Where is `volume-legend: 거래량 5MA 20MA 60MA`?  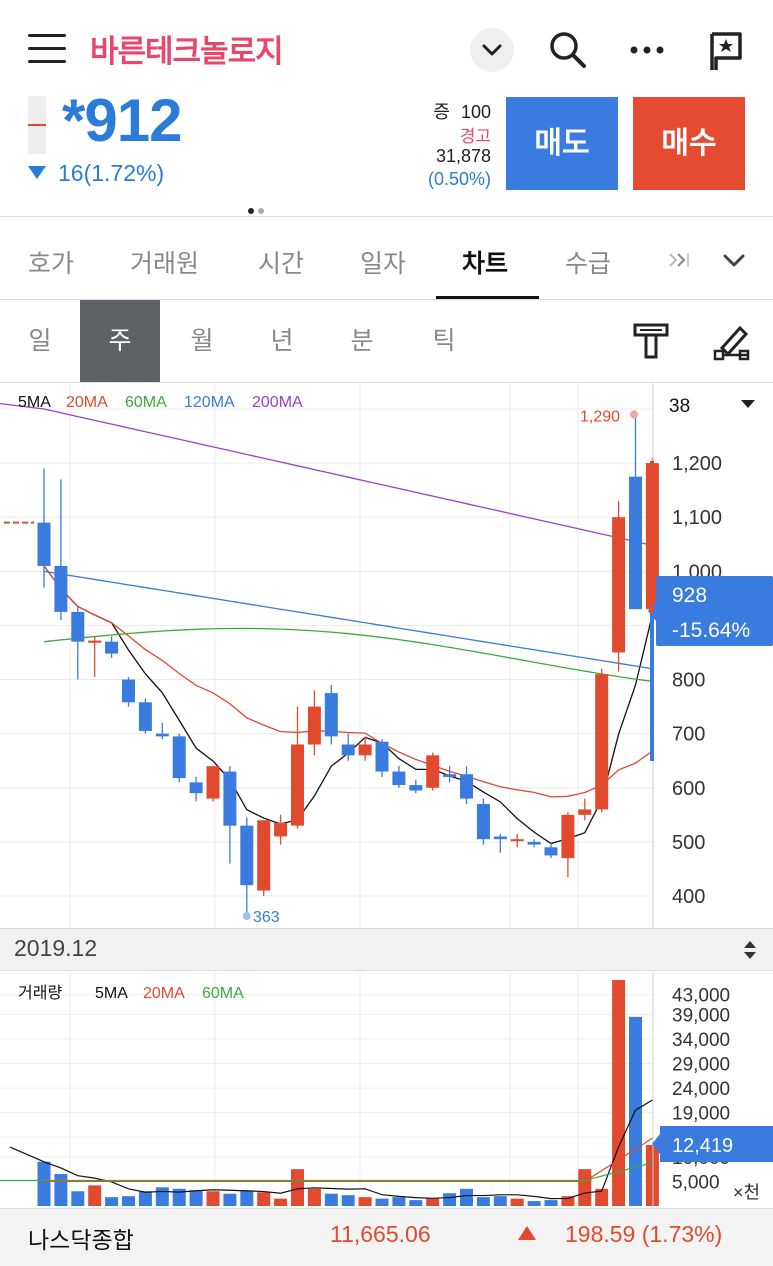
volume-legend: 거래량 5MA 20MA 60MA is located at coordinates (131, 993).